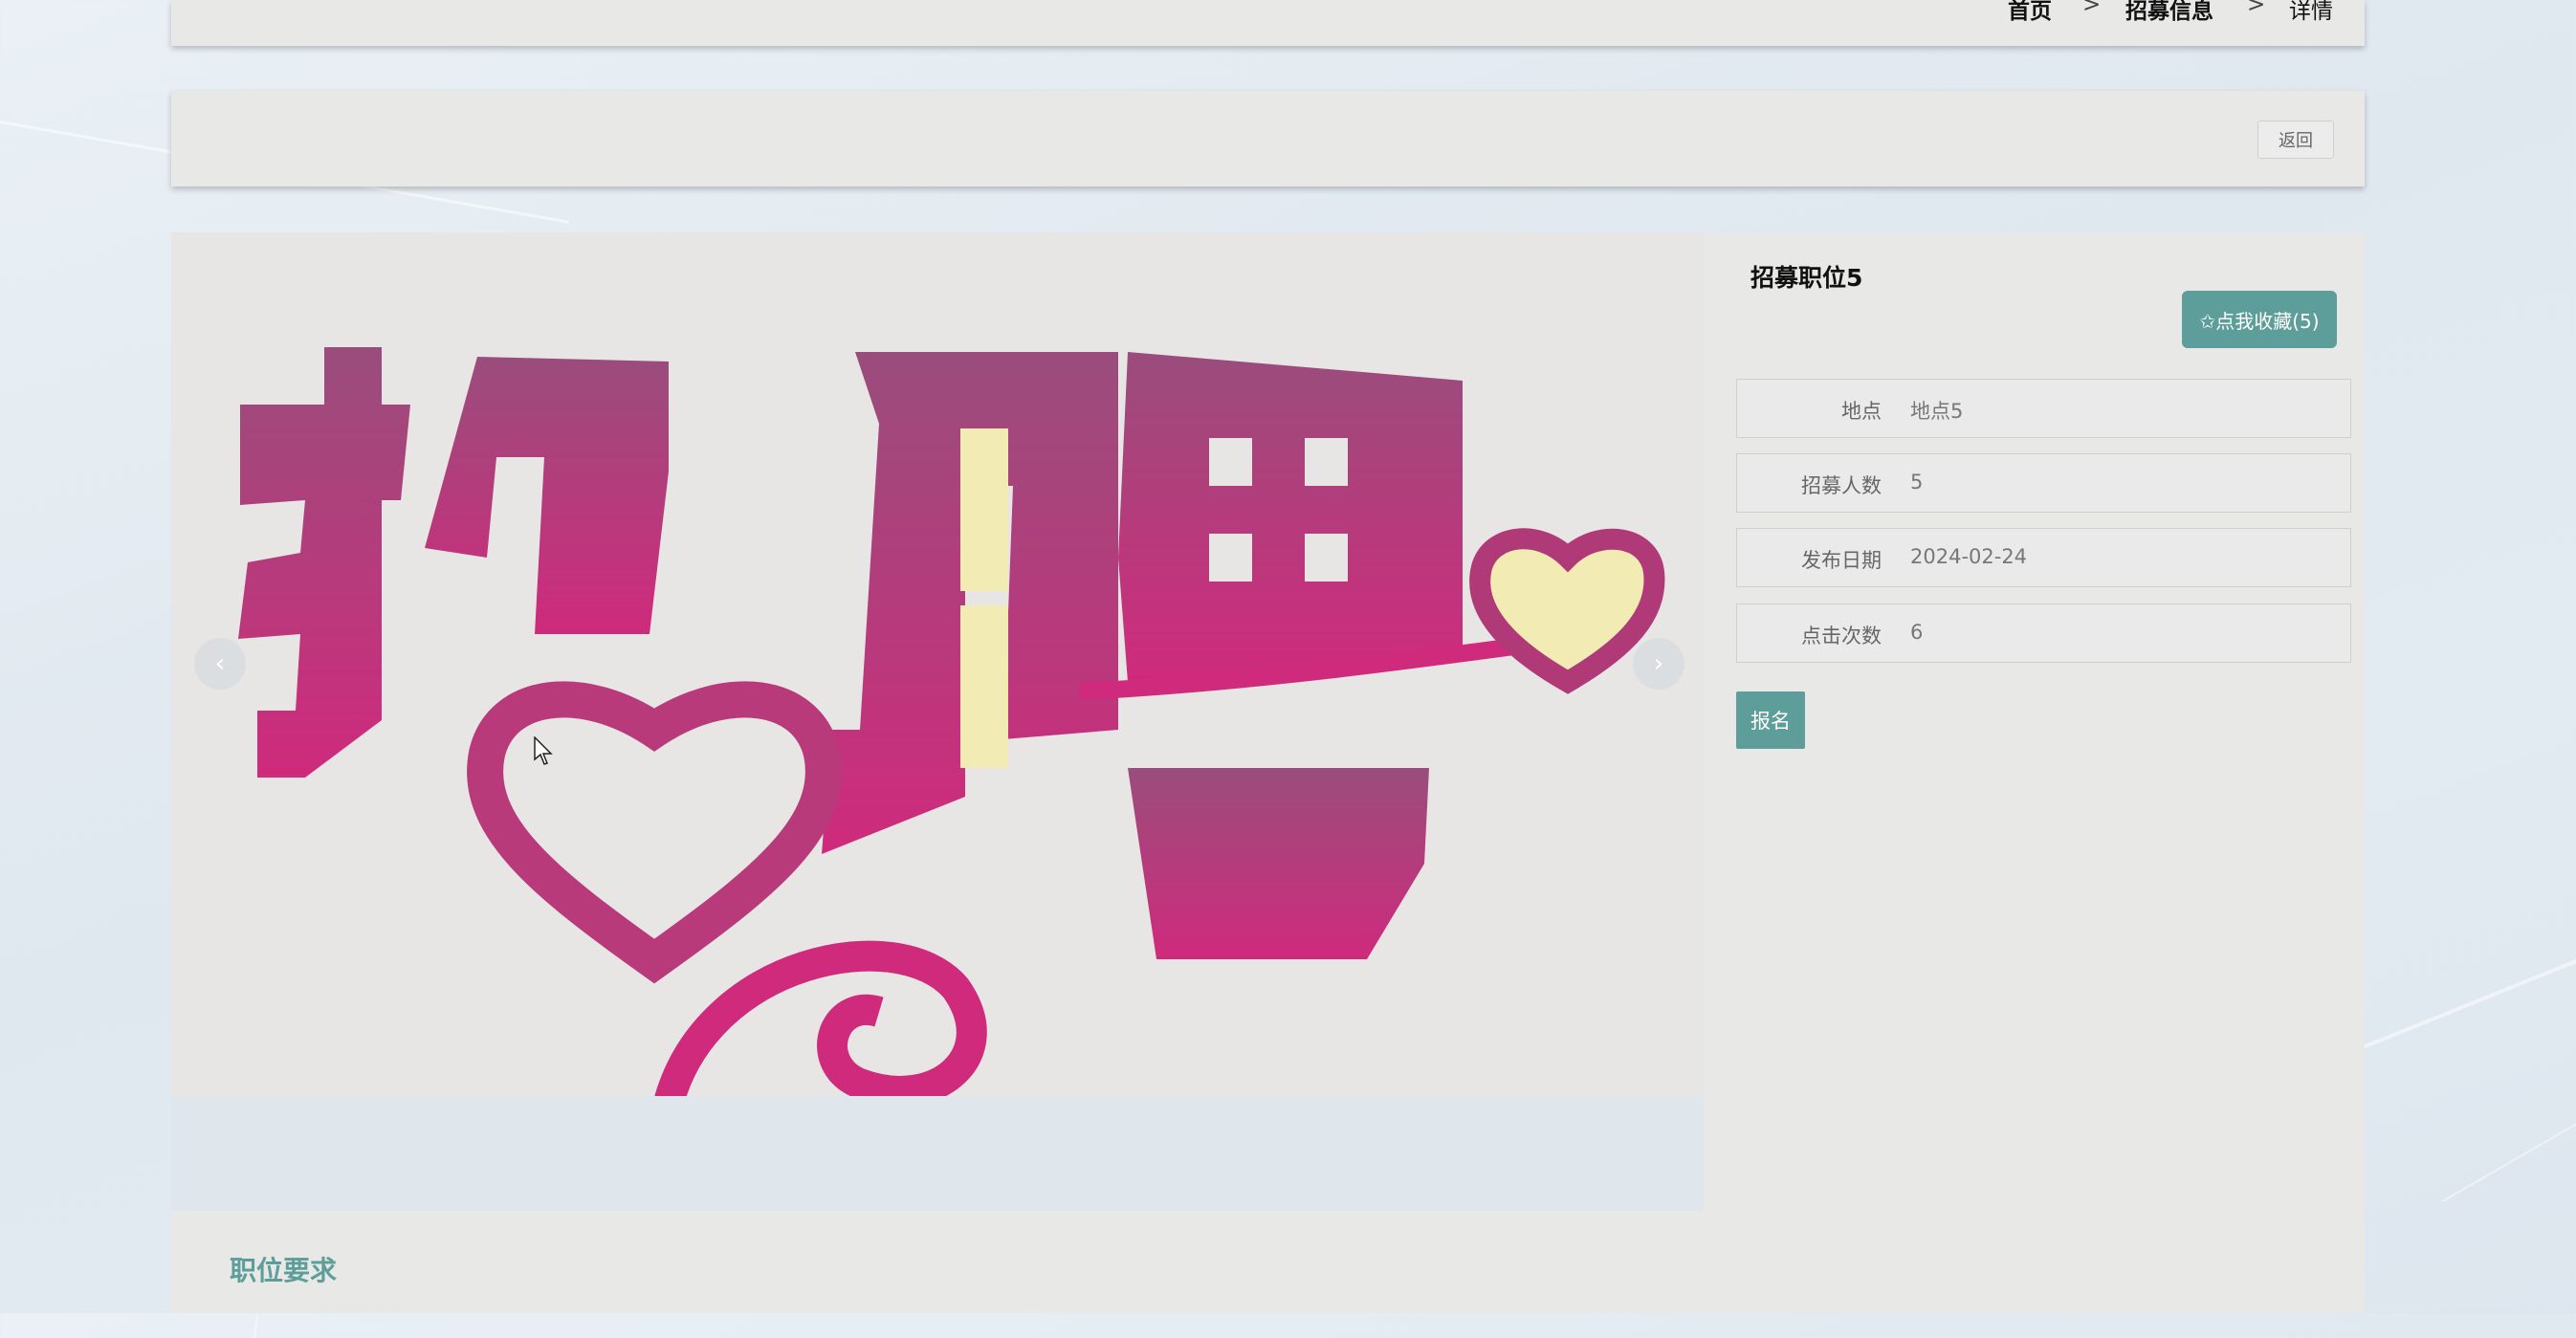 The width and height of the screenshot is (2576, 1338). What do you see at coordinates (543, 750) in the screenshot?
I see `mouse-cursor-icon` at bounding box center [543, 750].